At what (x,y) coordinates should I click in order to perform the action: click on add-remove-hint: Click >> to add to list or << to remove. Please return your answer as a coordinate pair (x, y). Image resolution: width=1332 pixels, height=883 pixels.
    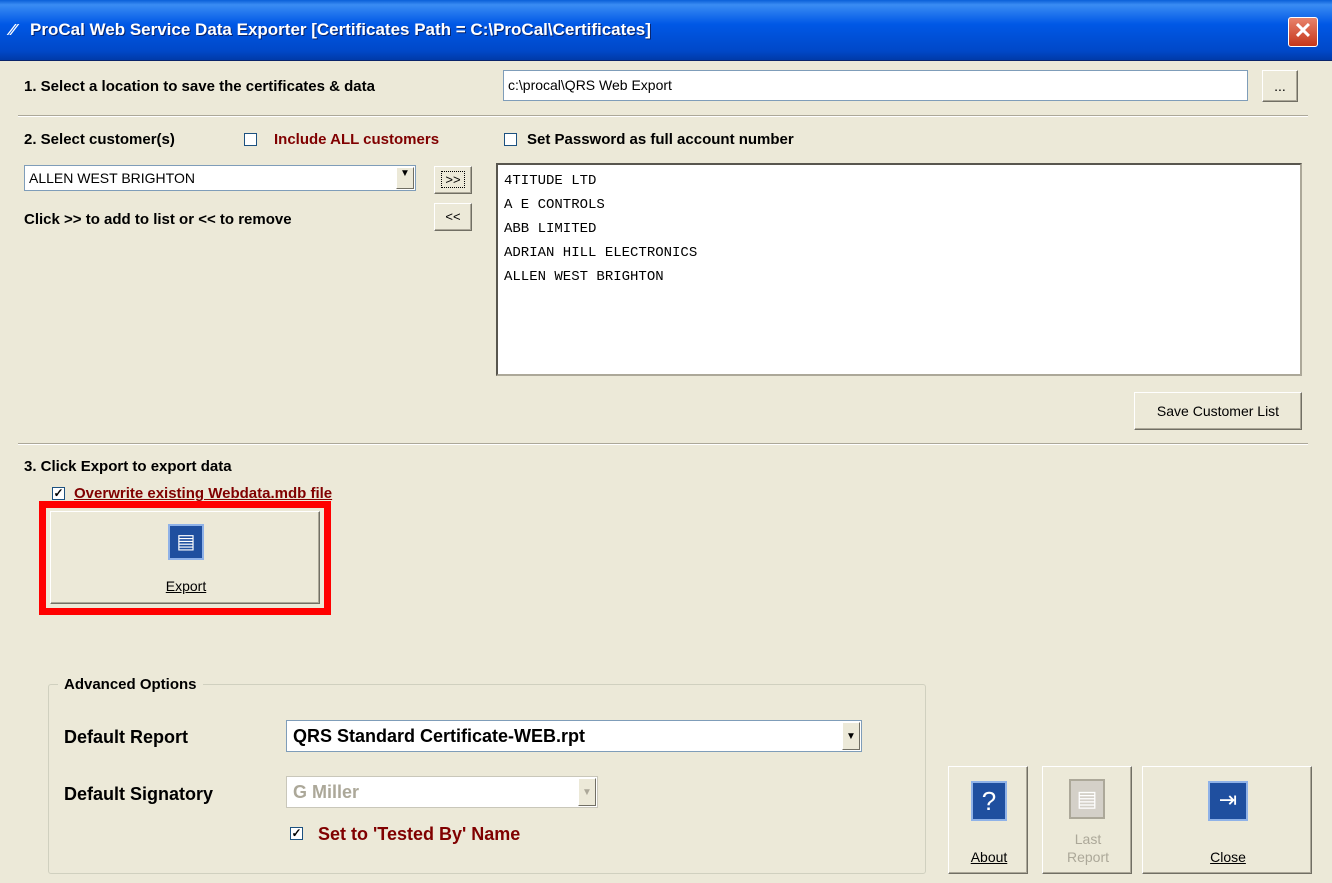
    Looking at the image, I should click on (158, 219).